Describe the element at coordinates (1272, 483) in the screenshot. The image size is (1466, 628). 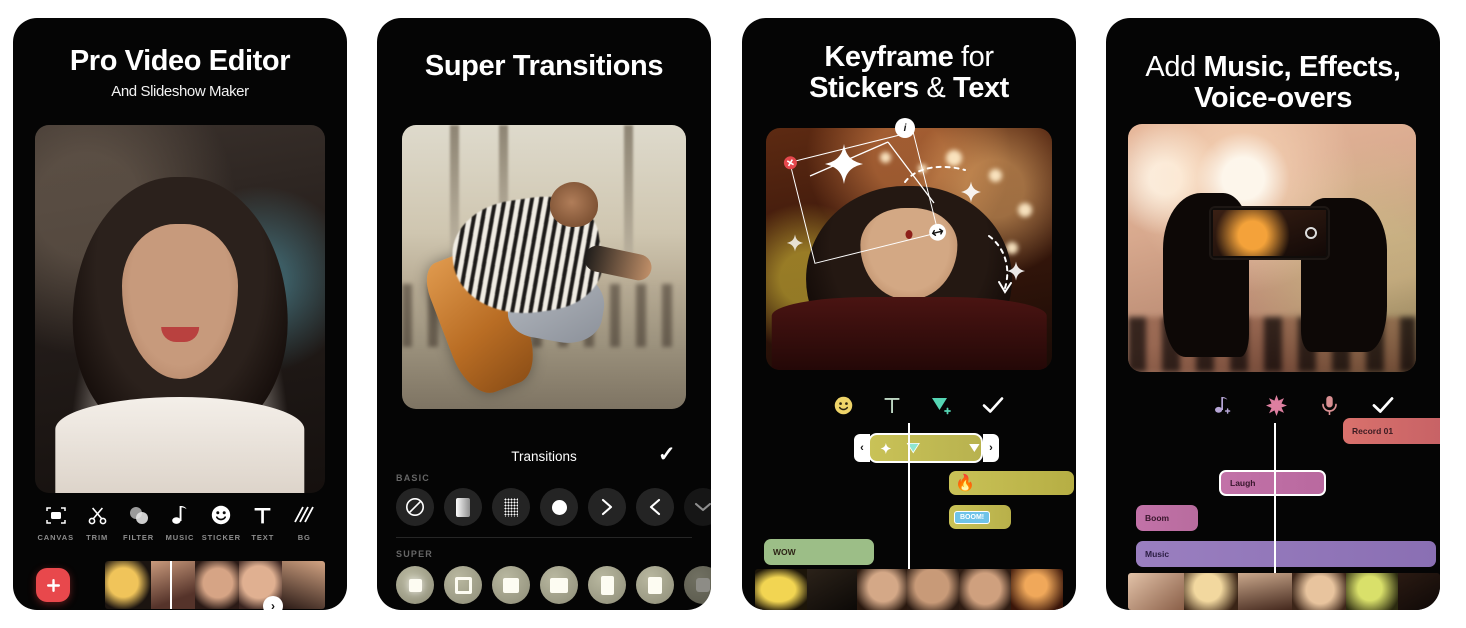
I see `laugh-clip: Laugh` at that location.